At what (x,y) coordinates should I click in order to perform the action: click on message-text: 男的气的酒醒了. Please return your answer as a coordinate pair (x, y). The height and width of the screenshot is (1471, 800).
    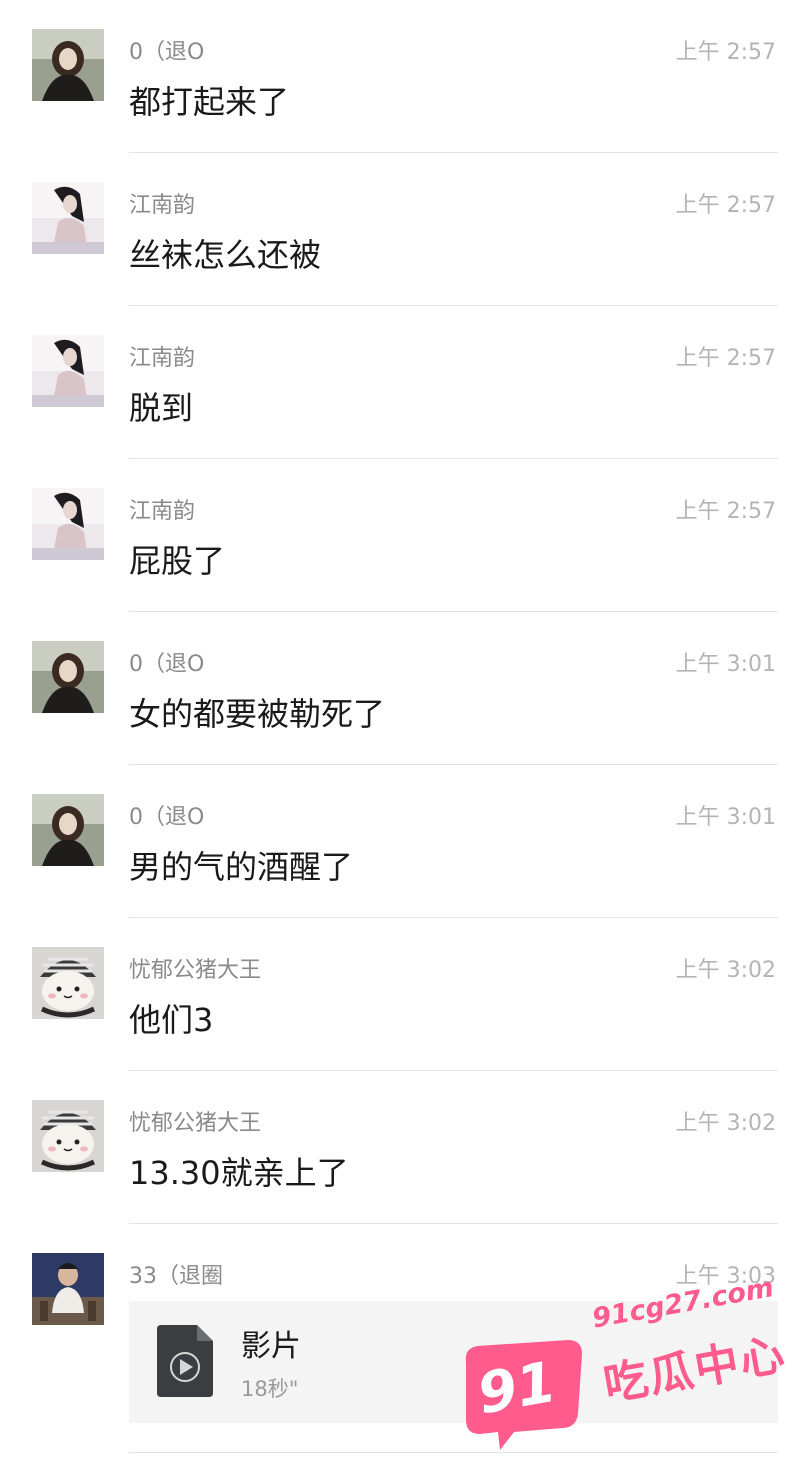
    Looking at the image, I should click on (241, 867).